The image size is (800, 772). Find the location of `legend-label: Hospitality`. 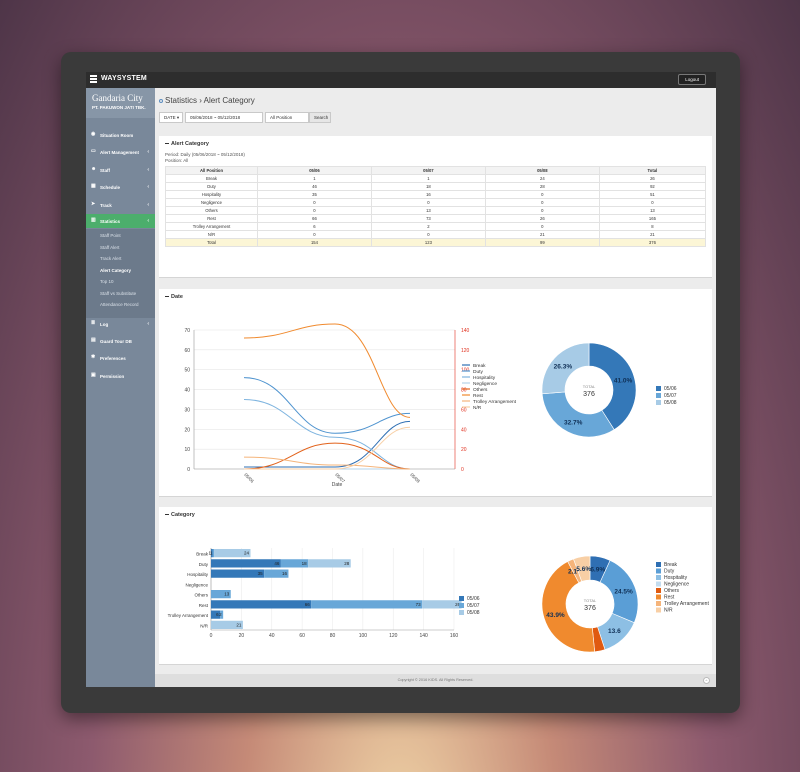

legend-label: Hospitality is located at coordinates (484, 378).